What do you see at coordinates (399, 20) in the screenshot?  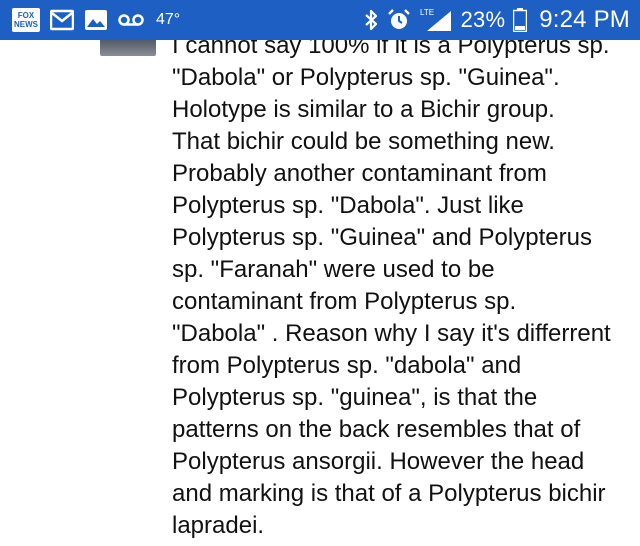 I see `alarm-icon` at bounding box center [399, 20].